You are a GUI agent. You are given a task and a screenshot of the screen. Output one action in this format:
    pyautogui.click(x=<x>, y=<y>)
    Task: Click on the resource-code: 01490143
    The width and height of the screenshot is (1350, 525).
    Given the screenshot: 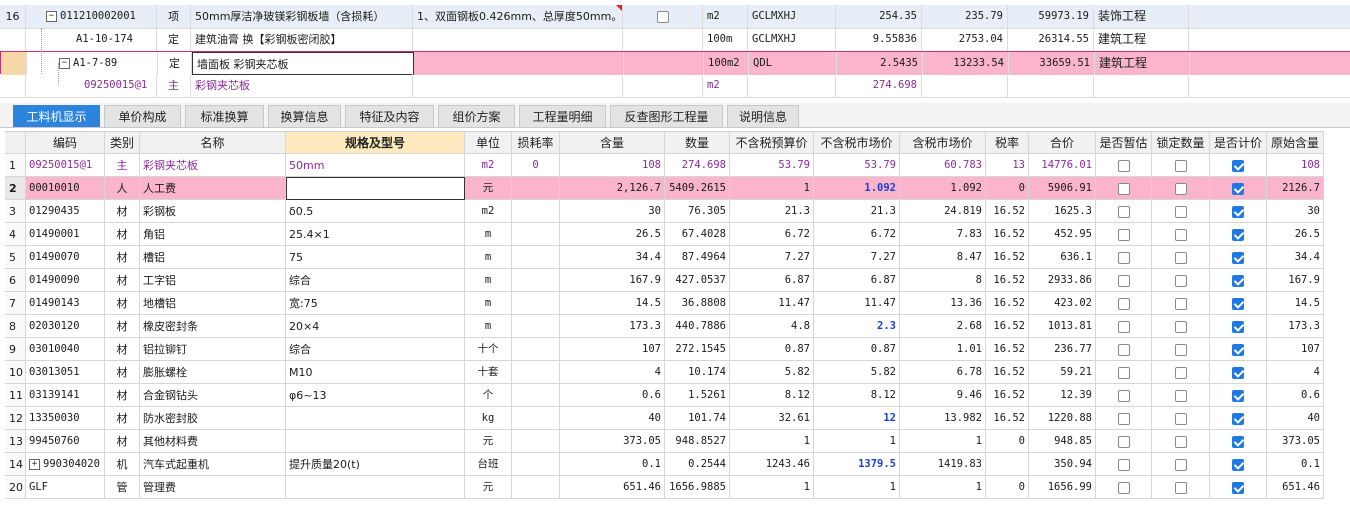 What is the action you would take?
    pyautogui.click(x=65, y=303)
    